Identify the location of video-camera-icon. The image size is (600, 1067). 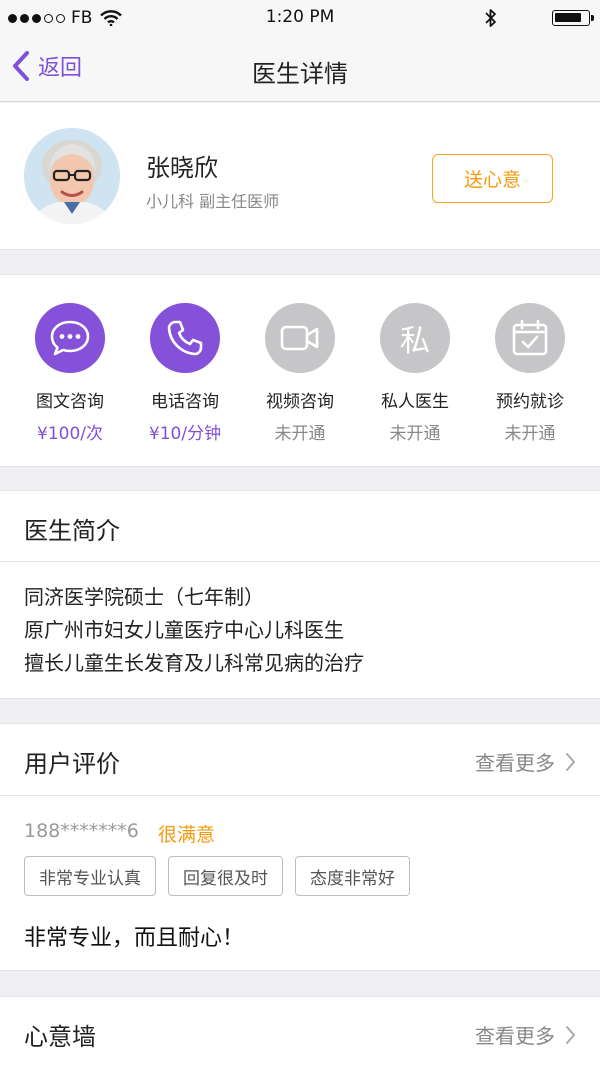
(300, 338).